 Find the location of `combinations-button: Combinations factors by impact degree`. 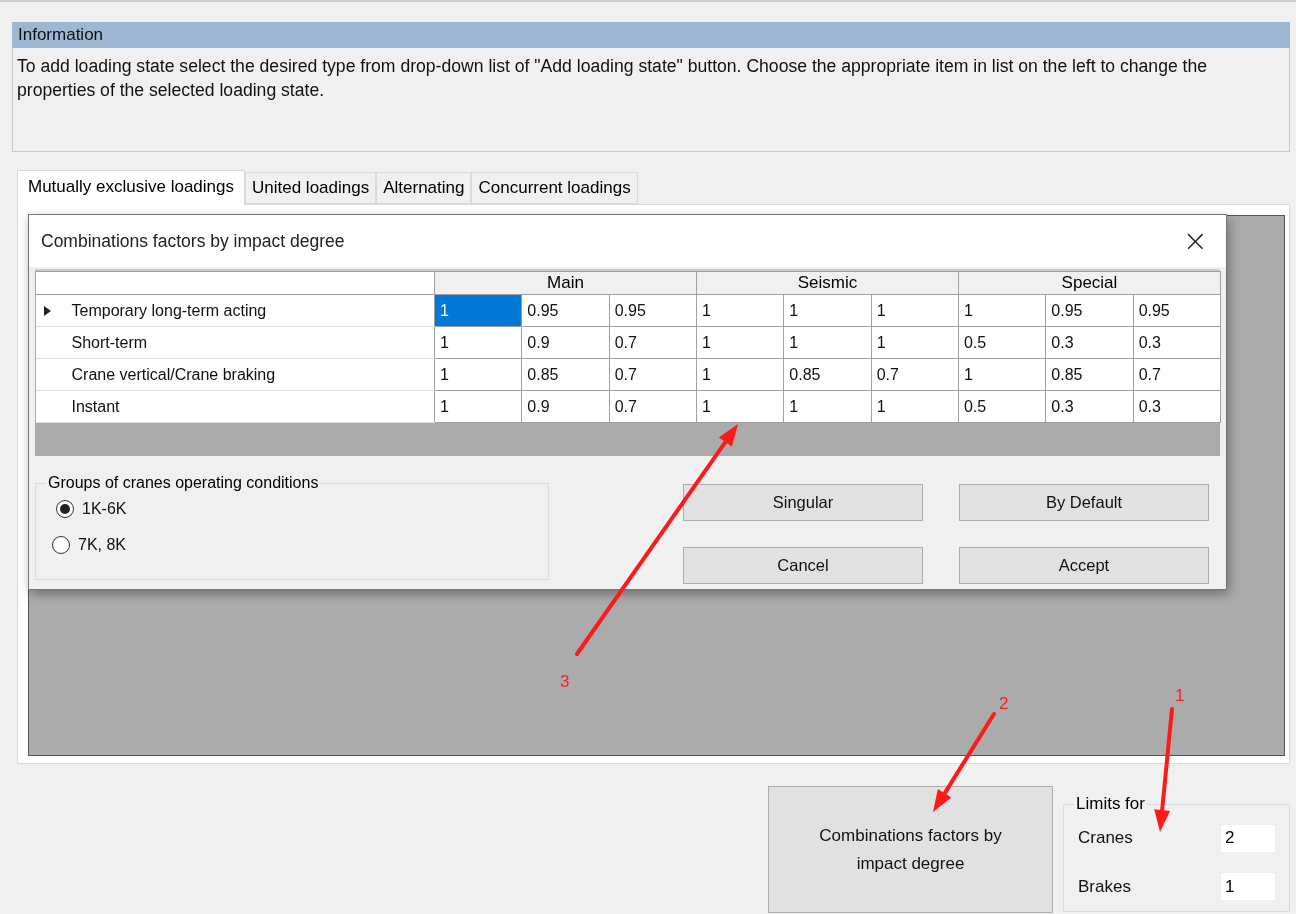

combinations-button: Combinations factors by impact degree is located at coordinates (910, 849).